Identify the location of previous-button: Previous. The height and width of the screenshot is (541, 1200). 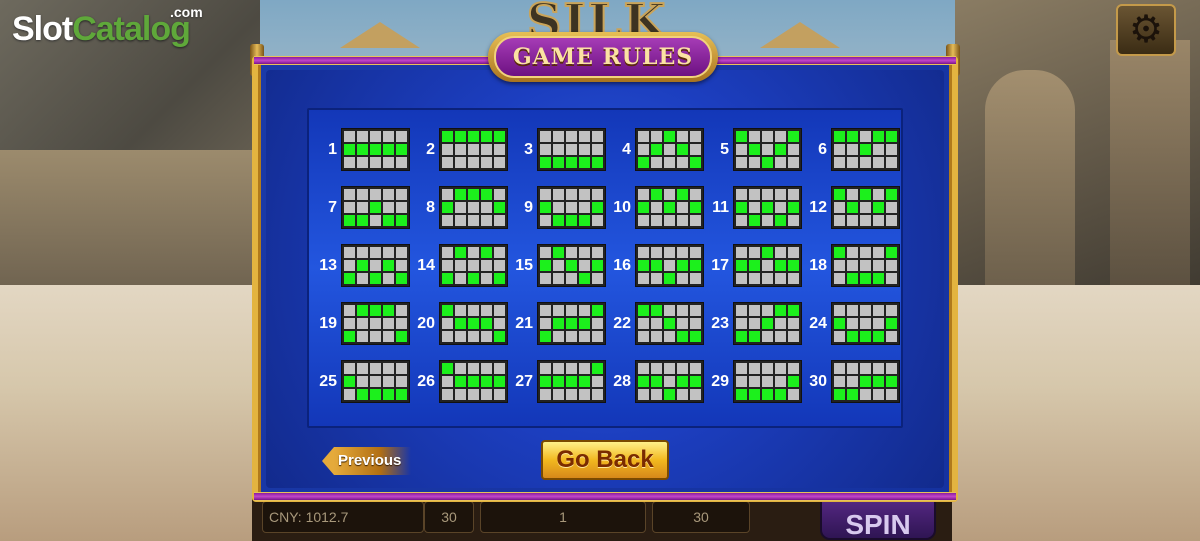
(367, 461).